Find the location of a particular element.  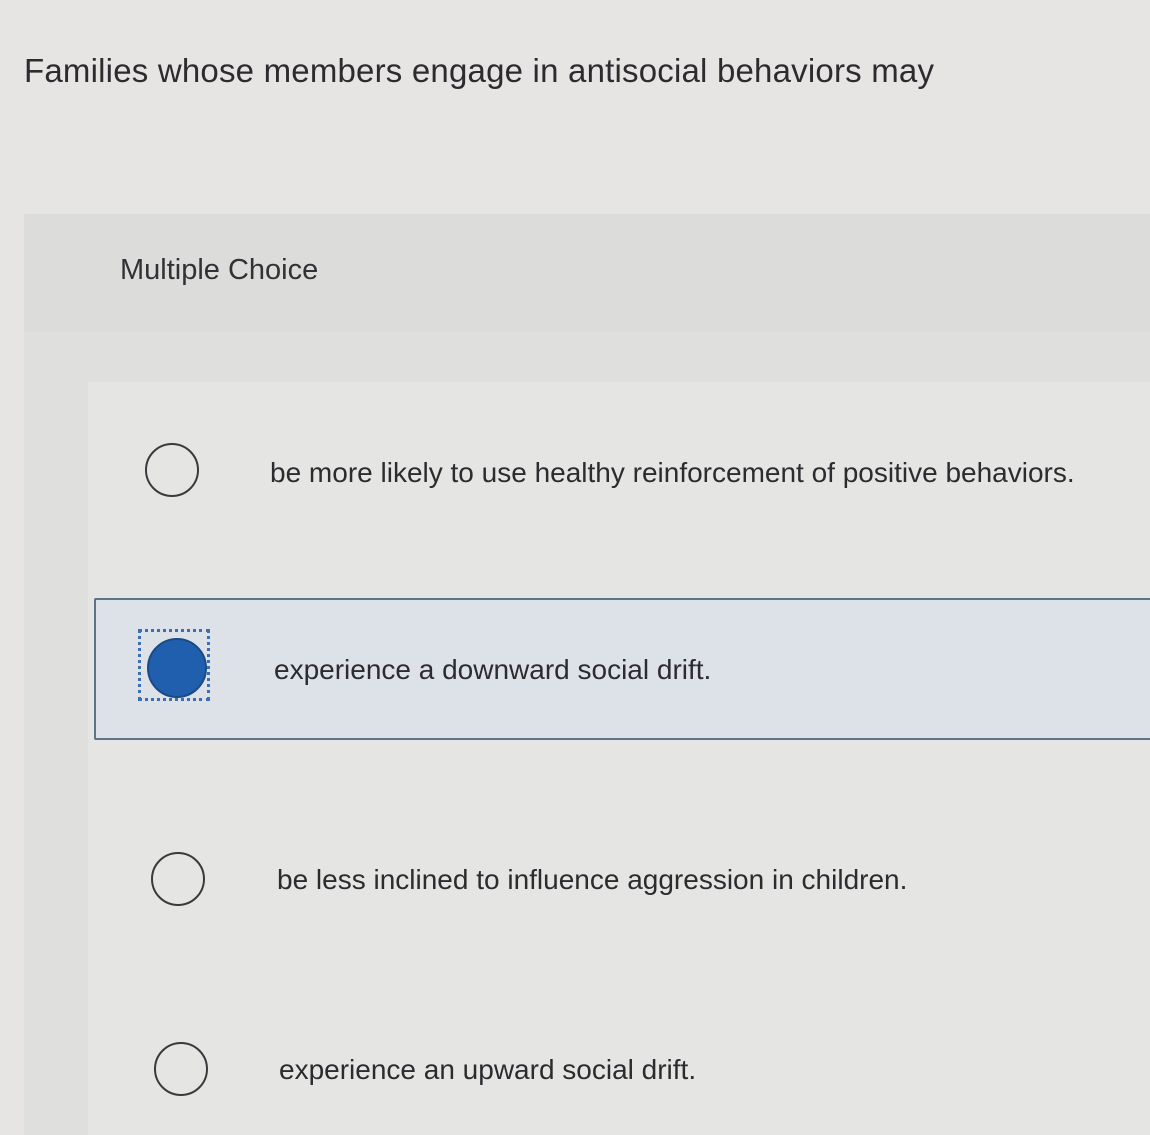

radio-button-selected is located at coordinates (174, 665).